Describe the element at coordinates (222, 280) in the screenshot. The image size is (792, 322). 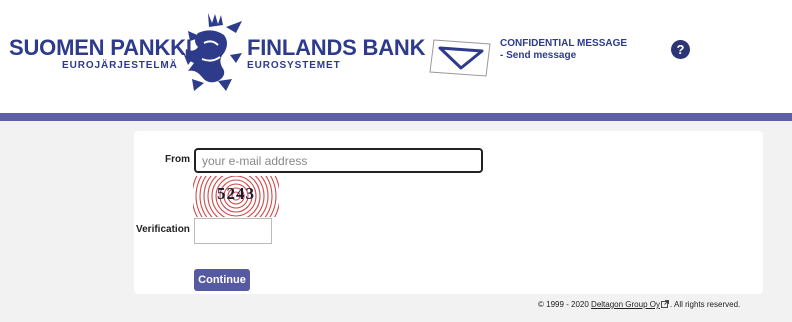
I see `continue-button: Continue` at that location.